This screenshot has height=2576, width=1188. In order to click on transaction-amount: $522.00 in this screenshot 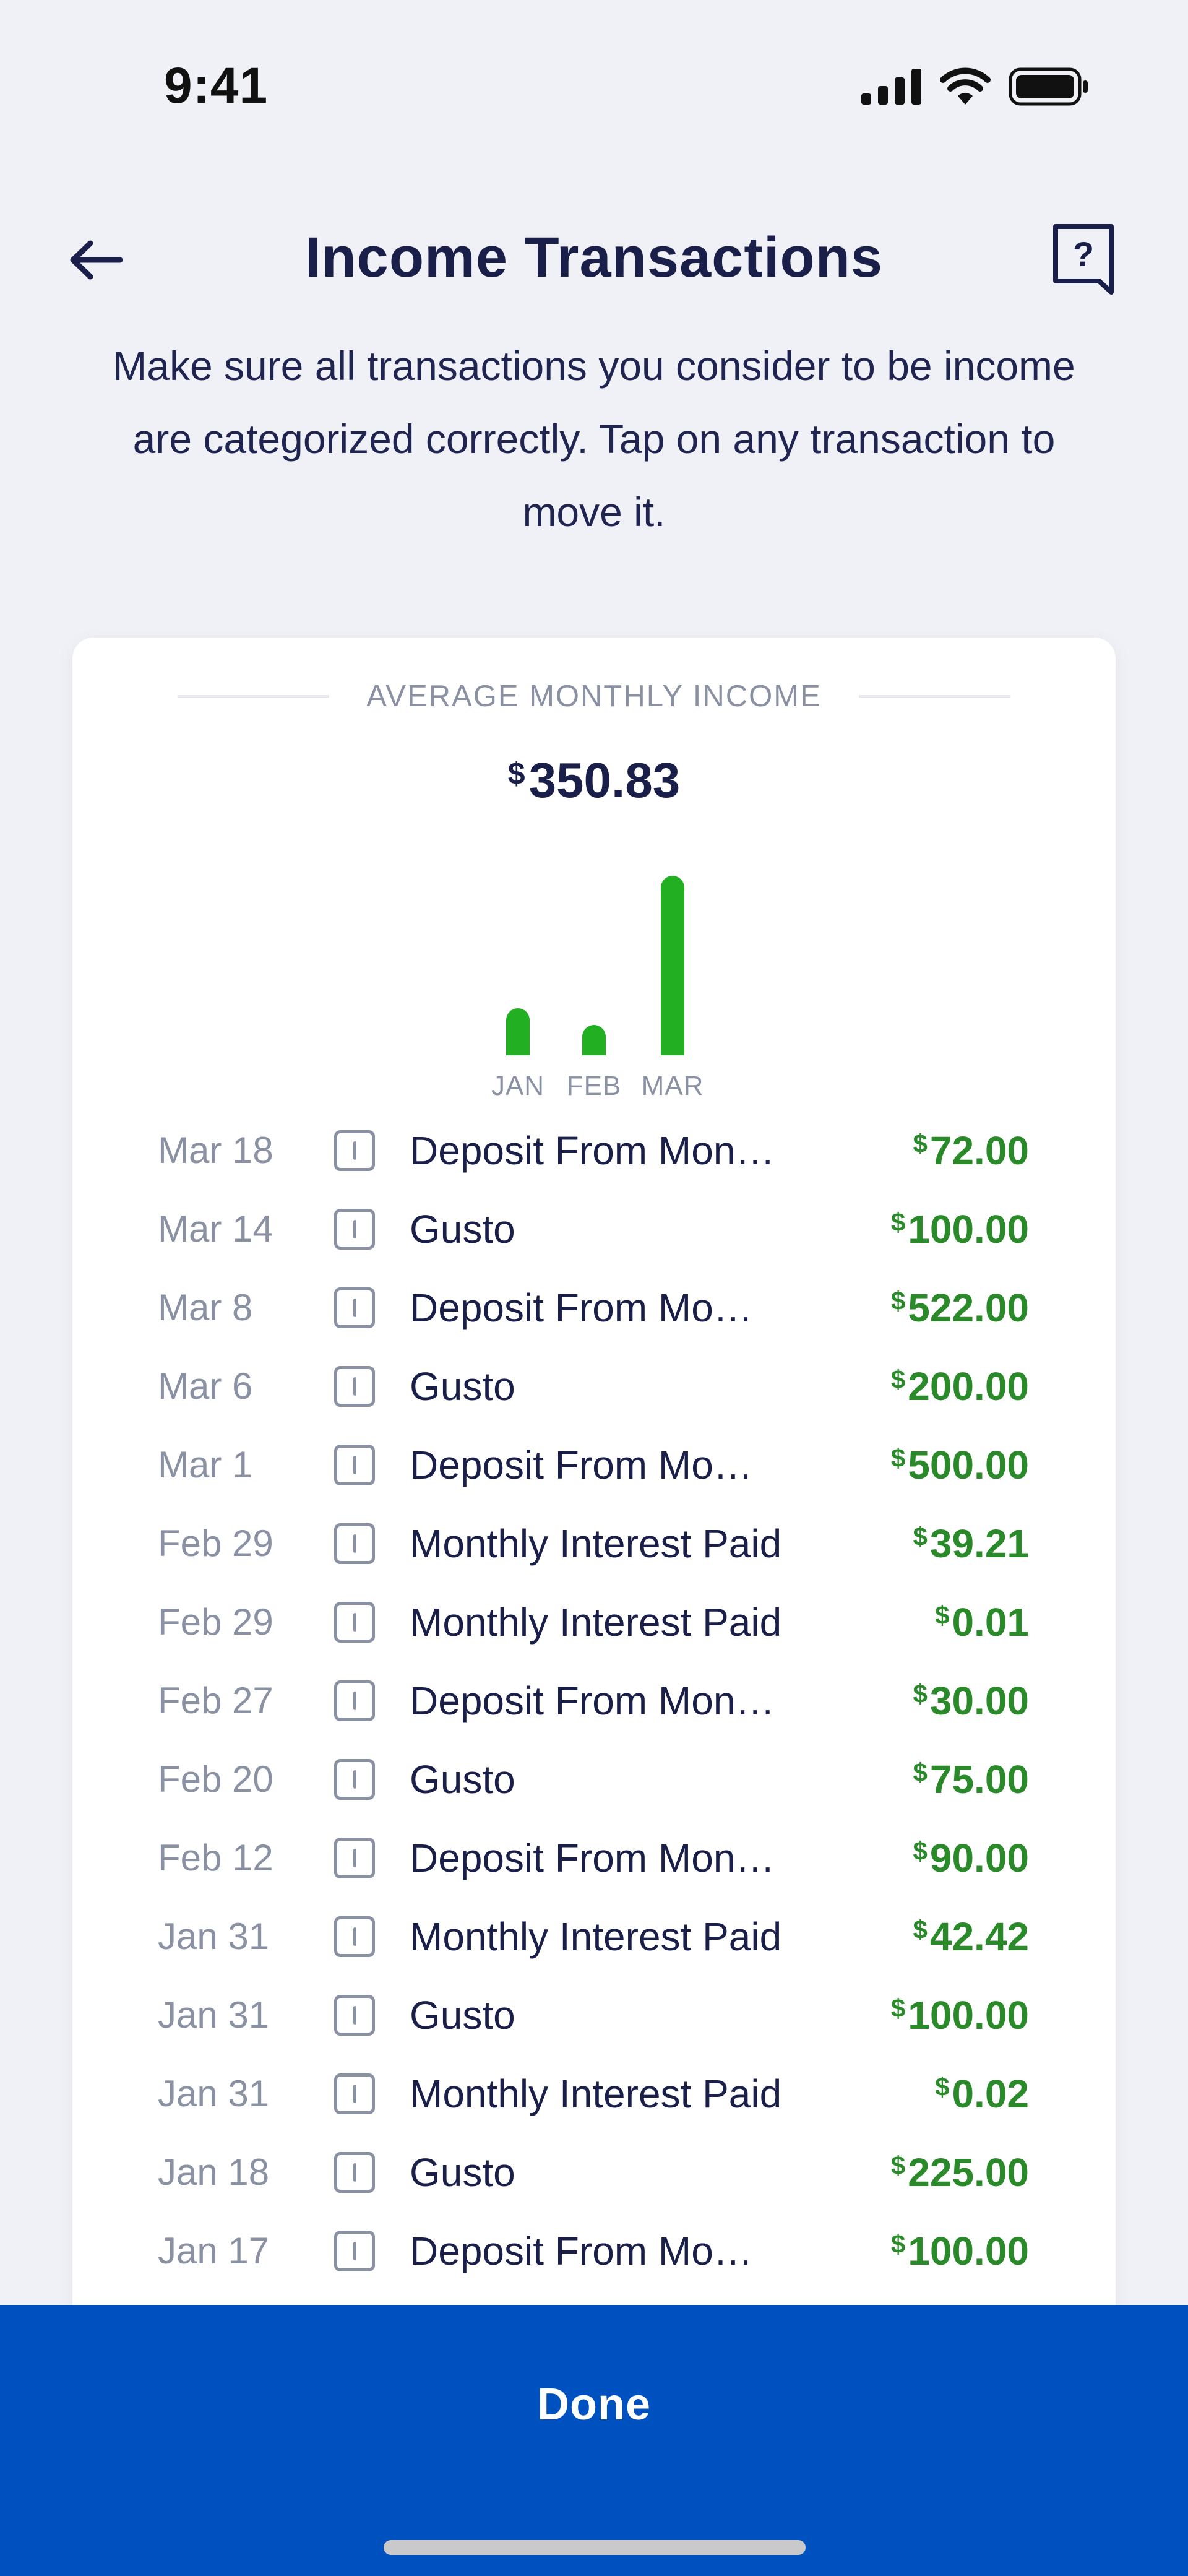, I will do `click(960, 1308)`.